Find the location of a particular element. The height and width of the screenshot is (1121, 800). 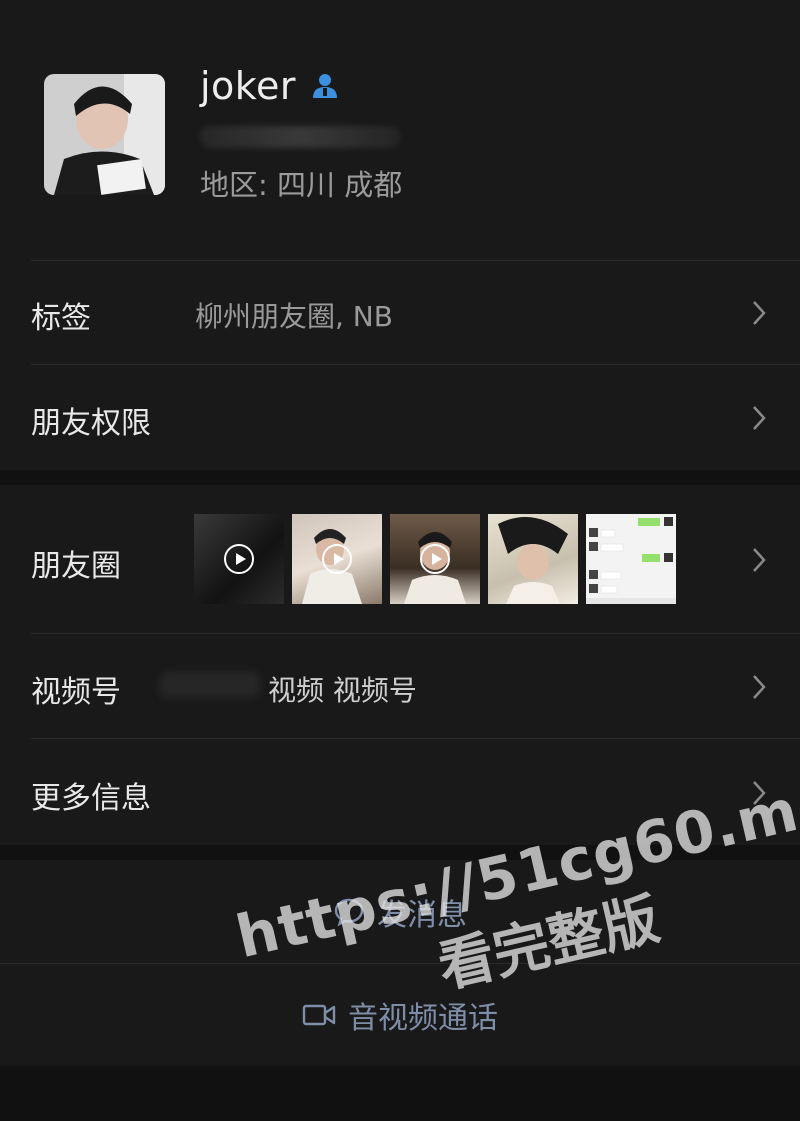

avatar-image is located at coordinates (104, 134).